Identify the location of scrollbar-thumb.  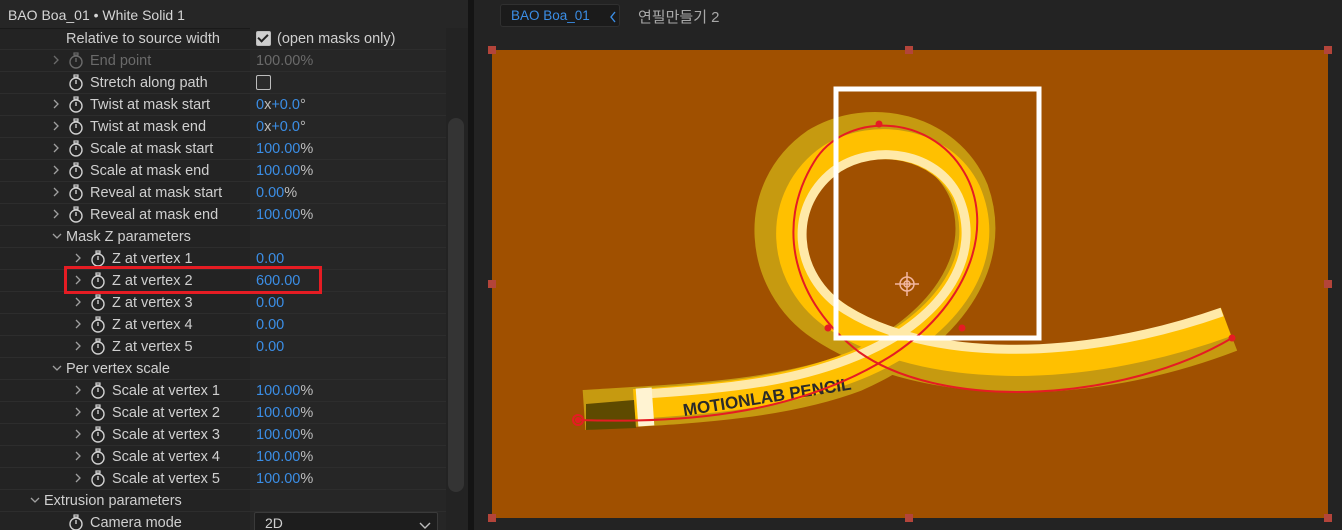
(456, 305).